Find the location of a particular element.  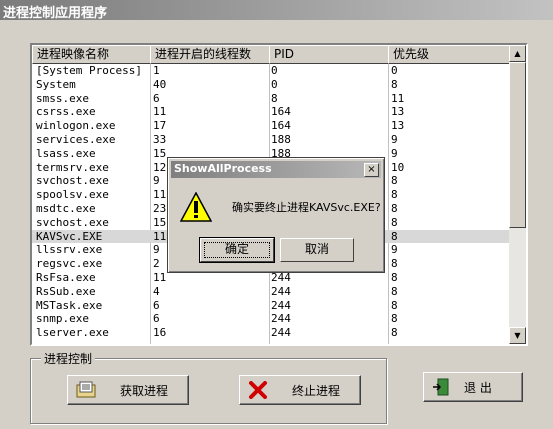

table-row: snmp.exe 6 244 8 is located at coordinates (270, 319).